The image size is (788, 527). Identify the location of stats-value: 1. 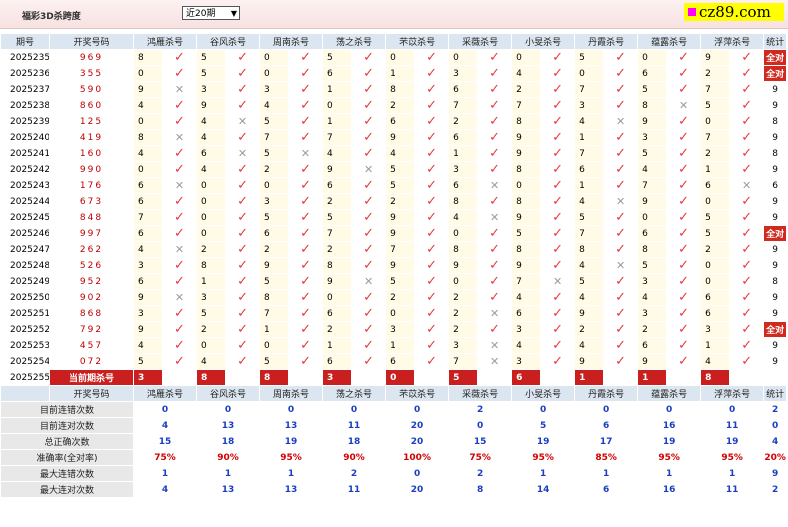
(669, 473).